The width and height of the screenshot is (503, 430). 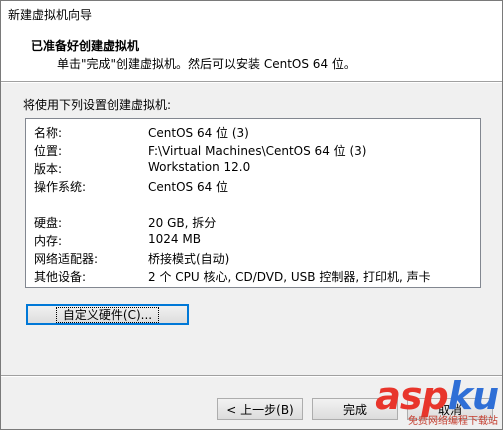 I want to click on footer-divider, so click(x=251, y=376).